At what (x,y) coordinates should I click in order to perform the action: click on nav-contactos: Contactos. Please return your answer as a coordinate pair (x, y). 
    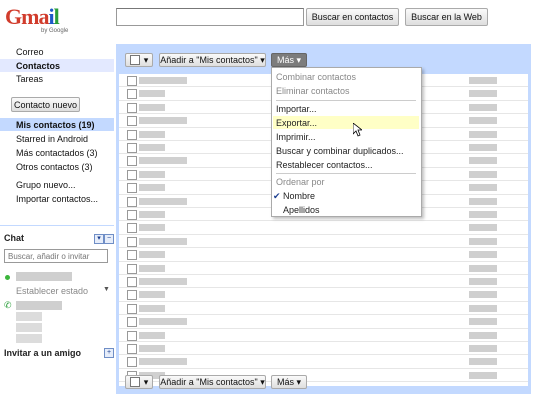
    Looking at the image, I should click on (38, 66).